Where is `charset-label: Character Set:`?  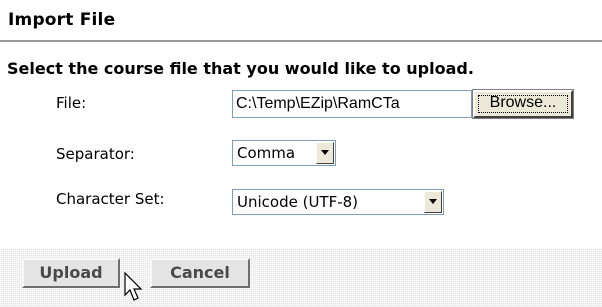 charset-label: Character Set: is located at coordinates (110, 199).